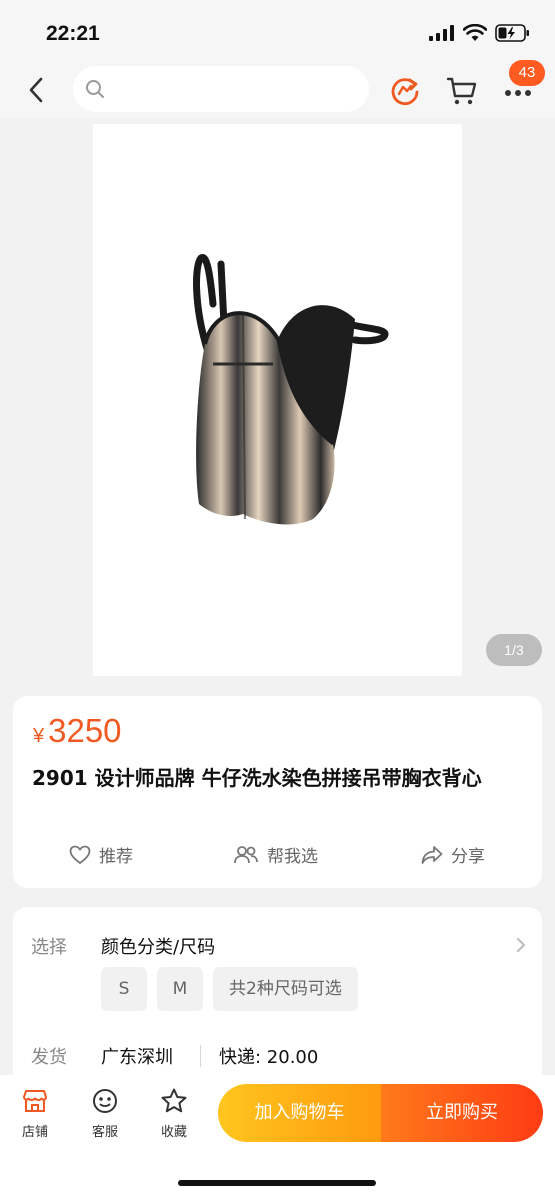 The height and width of the screenshot is (1200, 555). I want to click on search-input, so click(233, 89).